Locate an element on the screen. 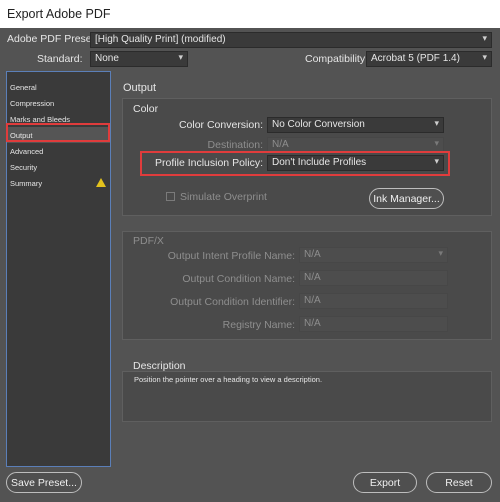 The height and width of the screenshot is (502, 500). destination-label: Destination: is located at coordinates (235, 145).